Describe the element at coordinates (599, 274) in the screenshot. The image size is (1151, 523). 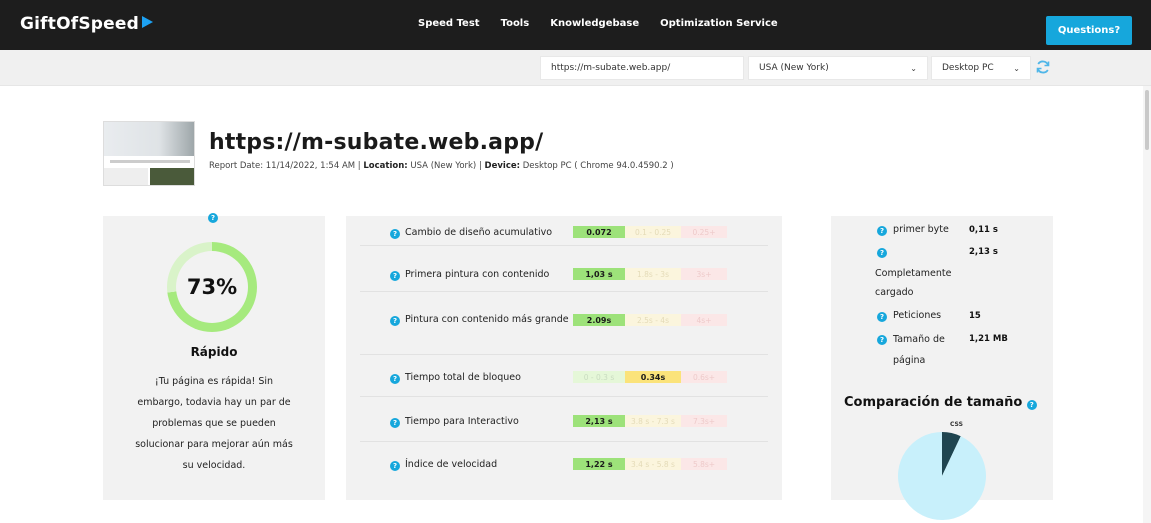
I see `metric-good-value: 1,03 s` at that location.